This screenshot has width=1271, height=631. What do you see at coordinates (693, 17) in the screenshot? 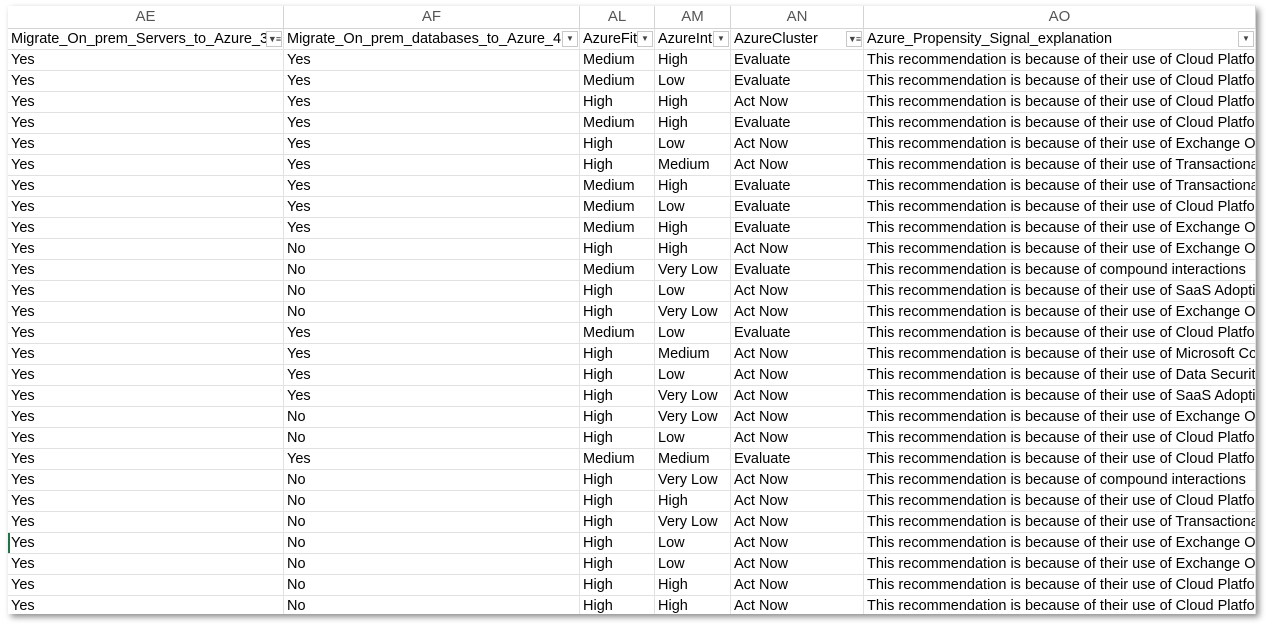
I see `column-letter-am: AM` at bounding box center [693, 17].